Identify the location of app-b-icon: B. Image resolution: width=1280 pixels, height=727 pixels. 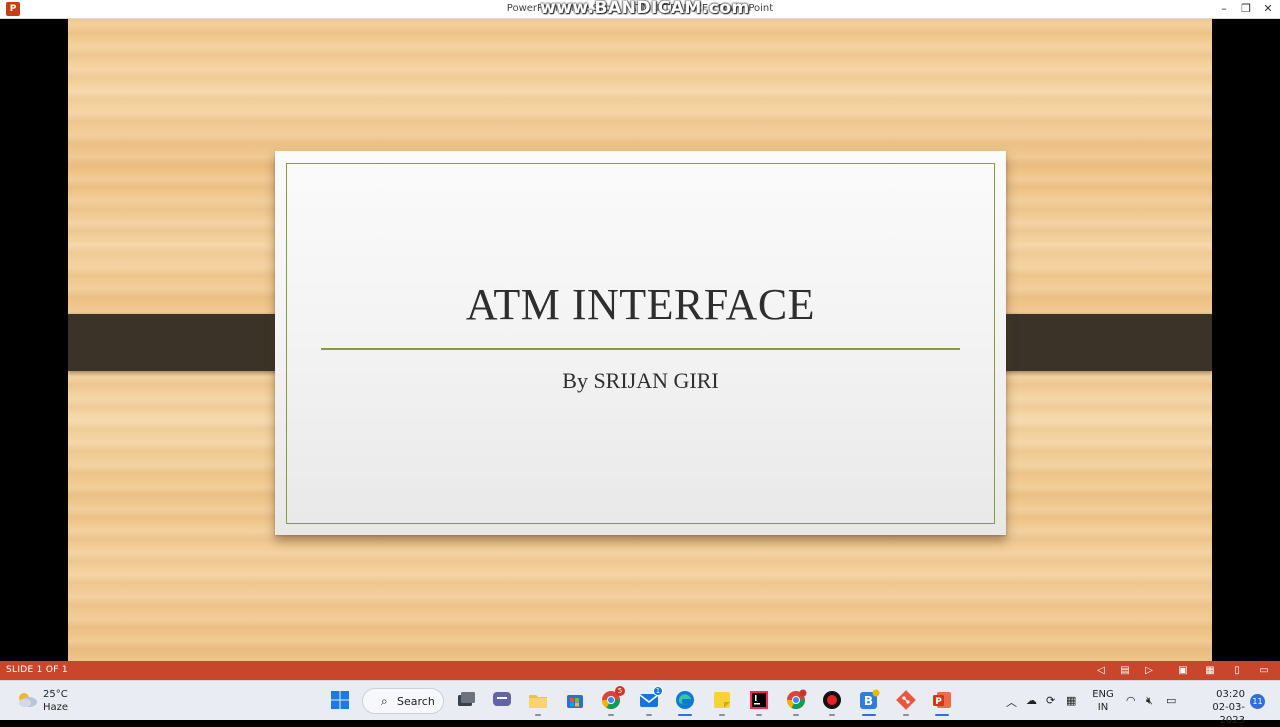
(870, 699).